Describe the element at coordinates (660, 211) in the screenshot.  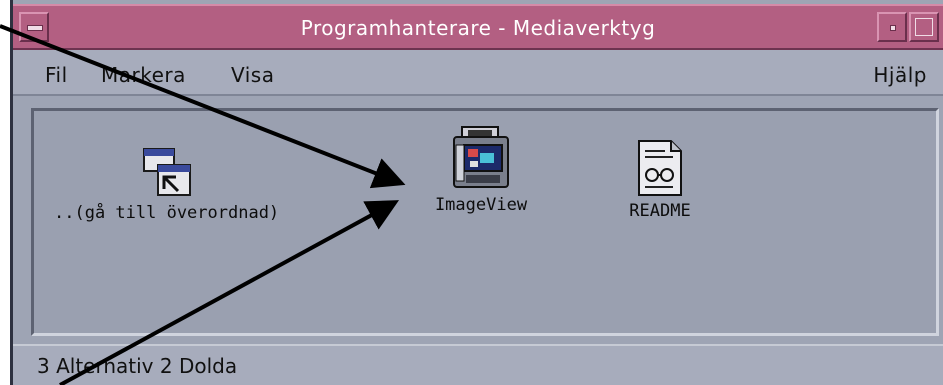
I see `readme-label: README` at that location.